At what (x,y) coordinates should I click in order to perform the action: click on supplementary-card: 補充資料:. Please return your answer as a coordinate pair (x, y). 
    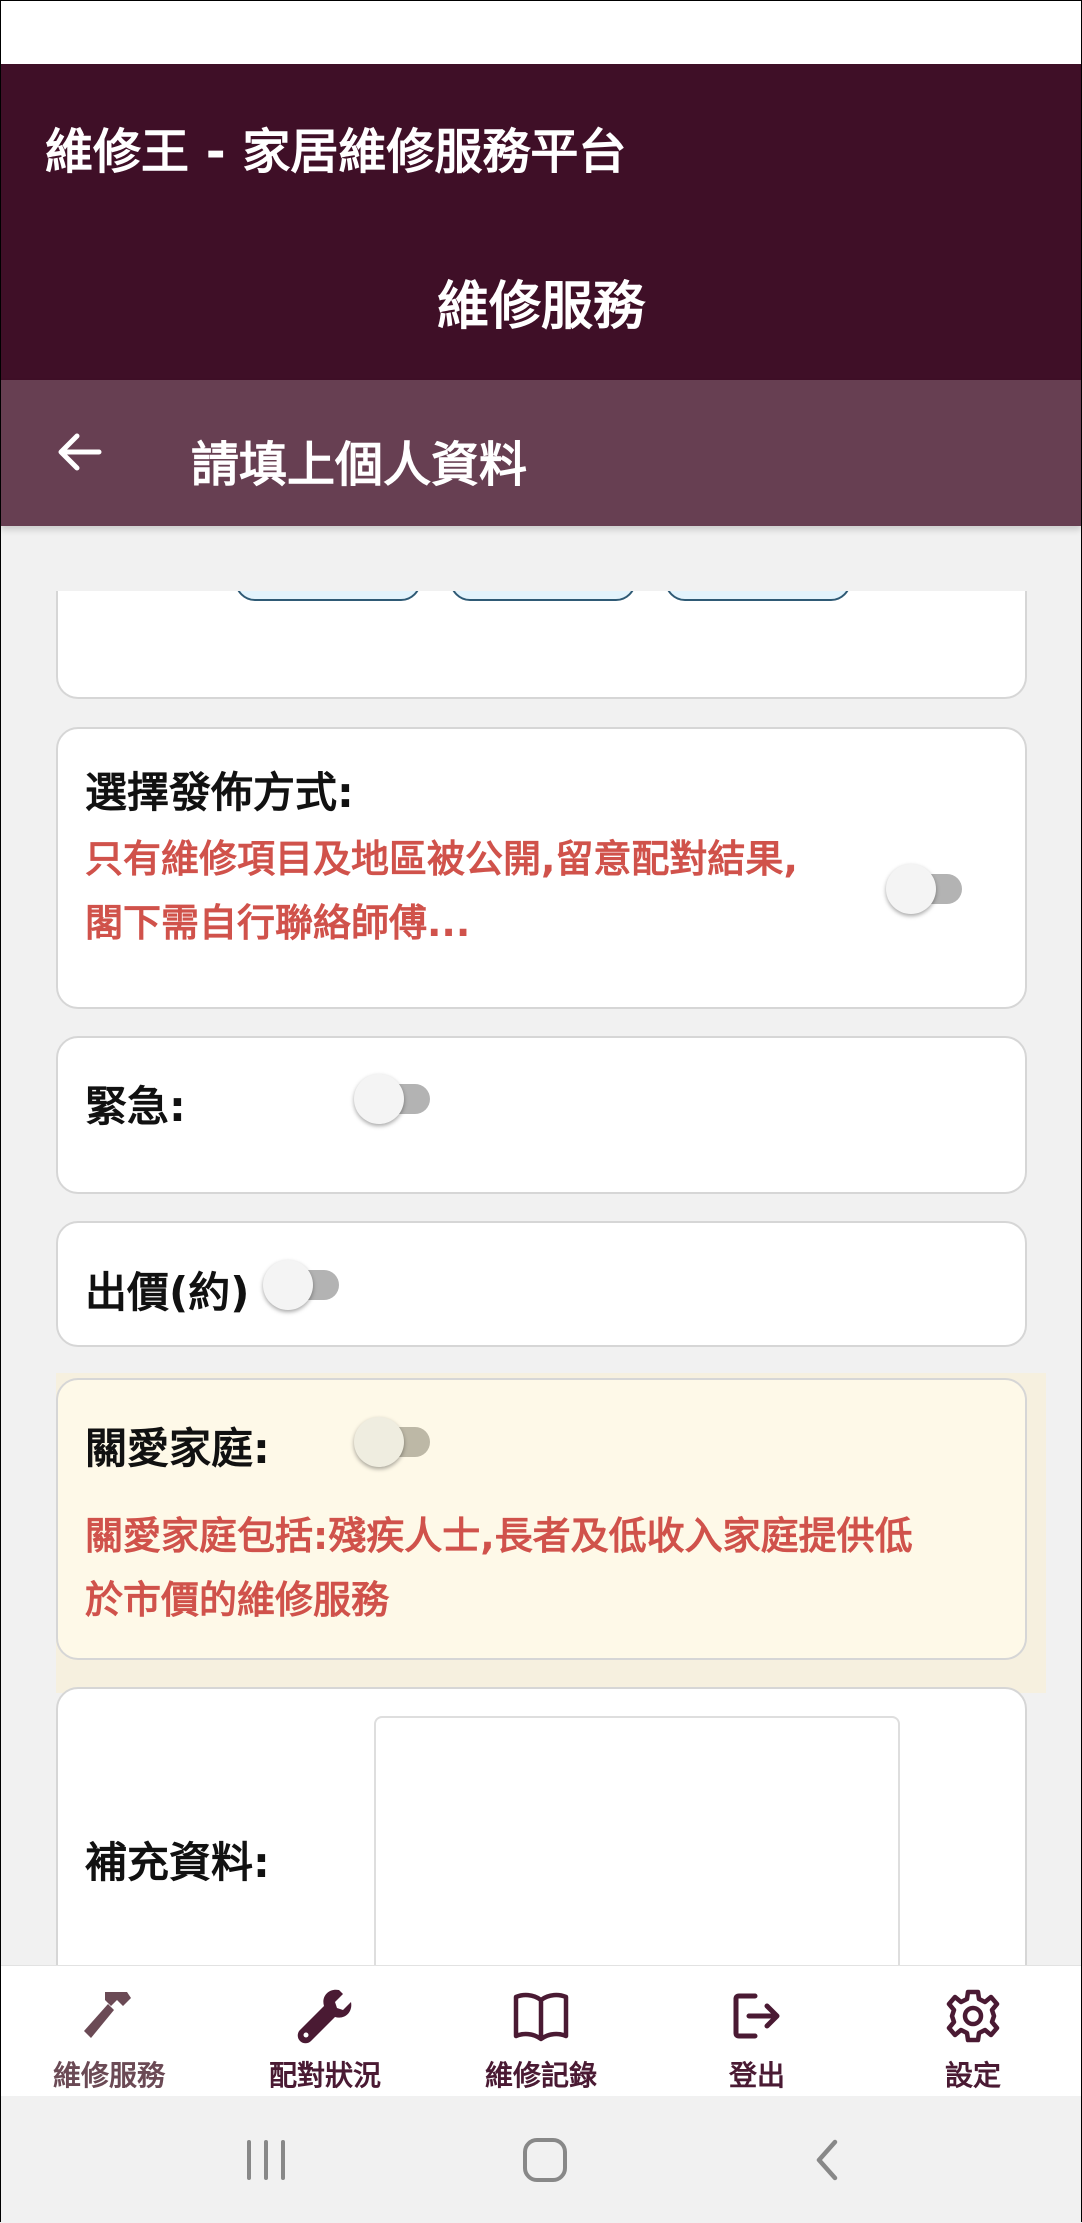
    Looking at the image, I should click on (541, 1826).